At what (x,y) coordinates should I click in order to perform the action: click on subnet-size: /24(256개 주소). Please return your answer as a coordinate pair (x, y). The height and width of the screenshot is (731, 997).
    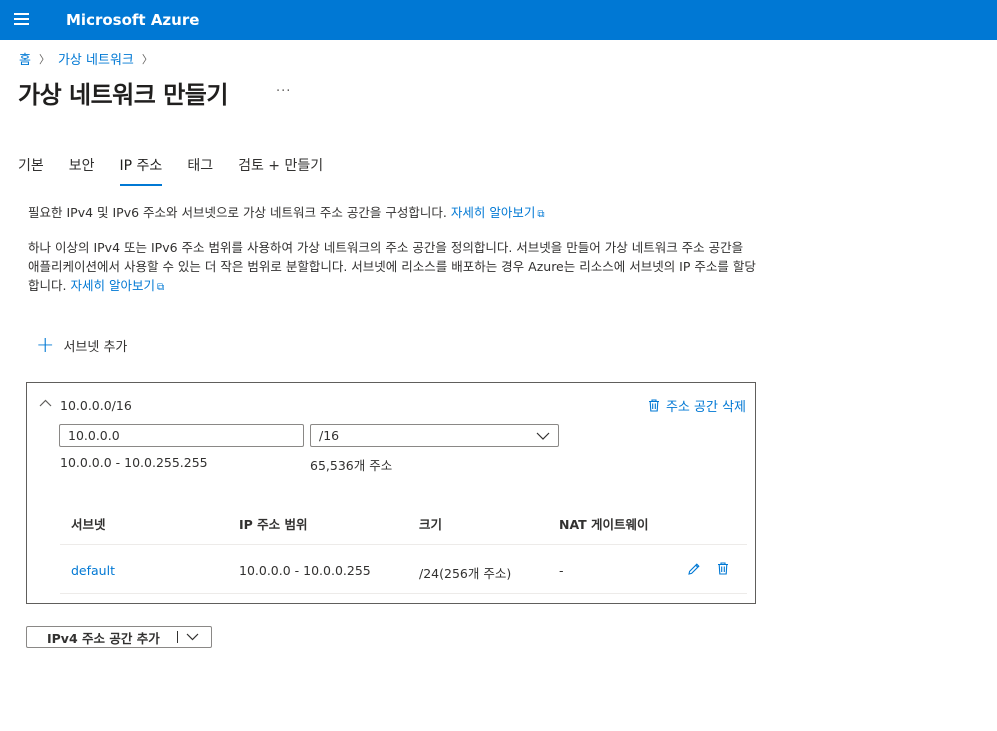
    Looking at the image, I should click on (465, 573).